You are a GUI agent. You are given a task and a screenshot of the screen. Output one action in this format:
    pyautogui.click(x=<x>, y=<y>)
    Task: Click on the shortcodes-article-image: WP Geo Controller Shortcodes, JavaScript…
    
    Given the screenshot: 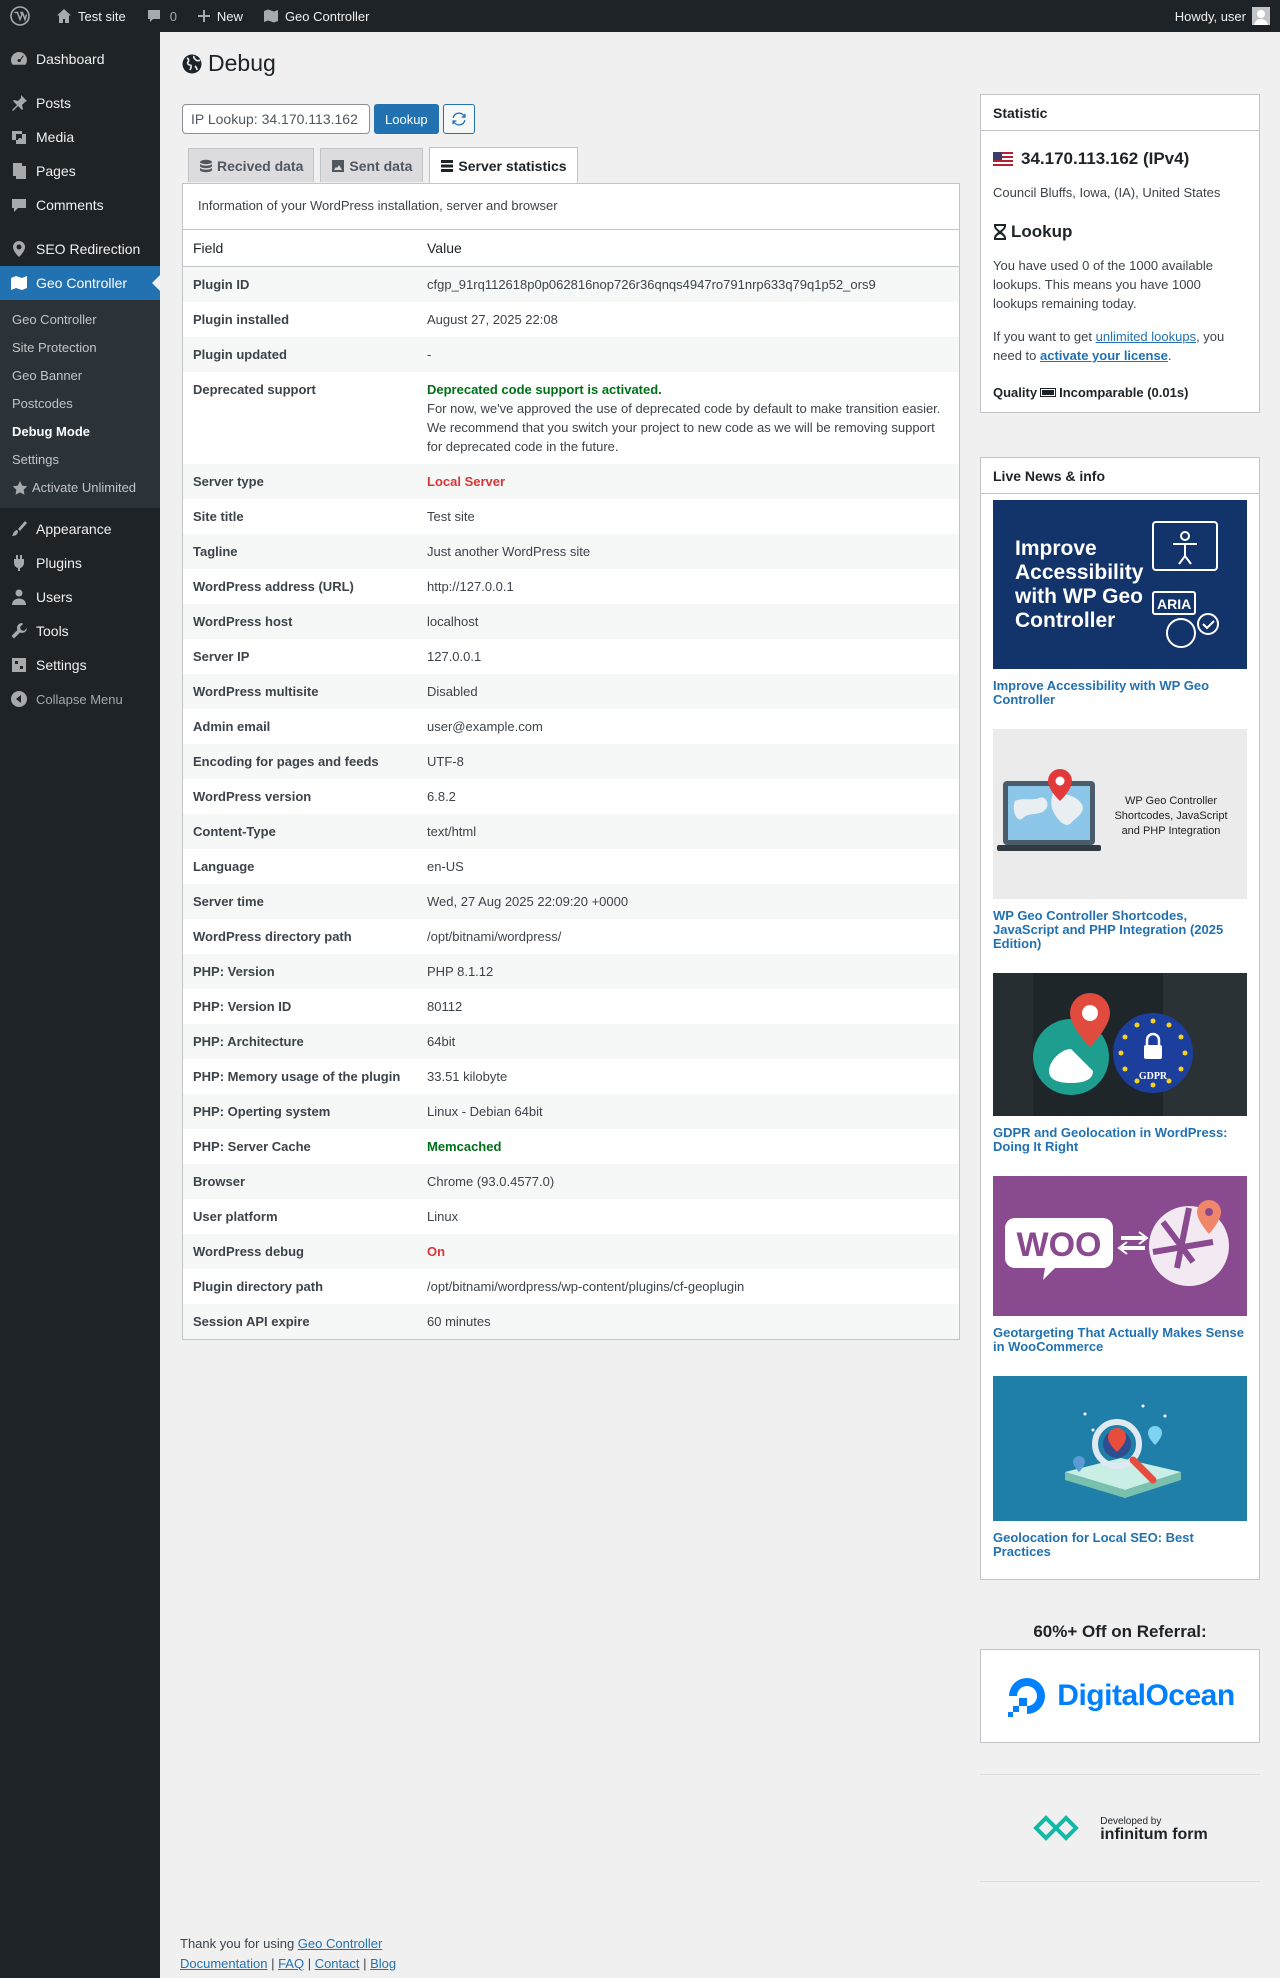 What is the action you would take?
    pyautogui.click(x=1120, y=814)
    